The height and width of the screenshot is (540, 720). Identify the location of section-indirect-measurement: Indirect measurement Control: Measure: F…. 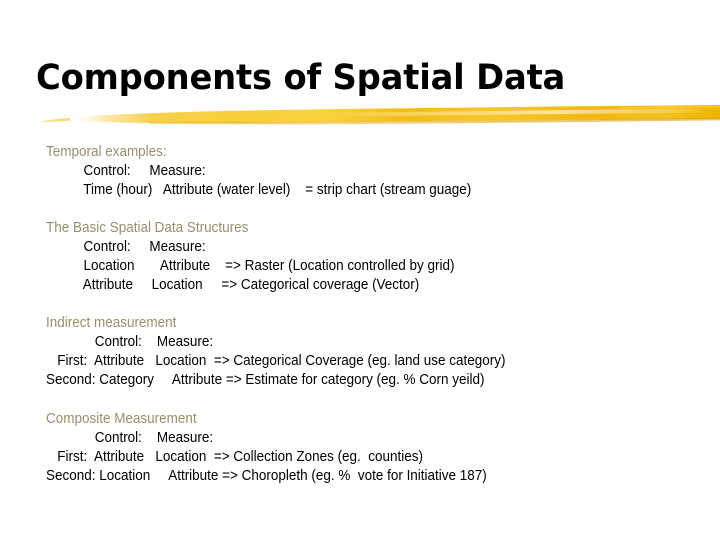
(376, 352).